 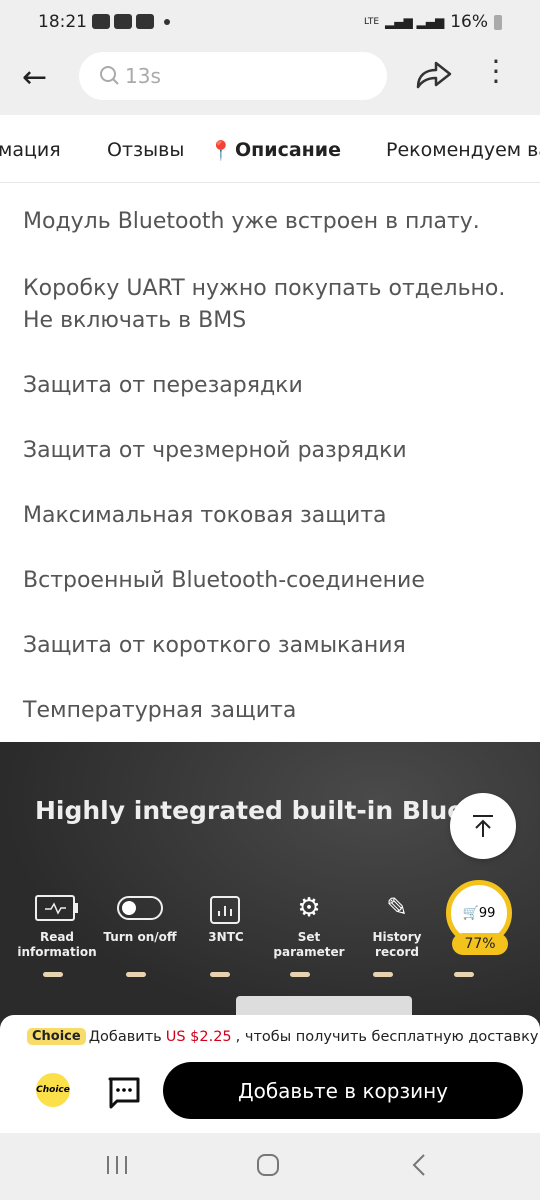 I want to click on location-pin-icon: 📍, so click(x=221, y=151).